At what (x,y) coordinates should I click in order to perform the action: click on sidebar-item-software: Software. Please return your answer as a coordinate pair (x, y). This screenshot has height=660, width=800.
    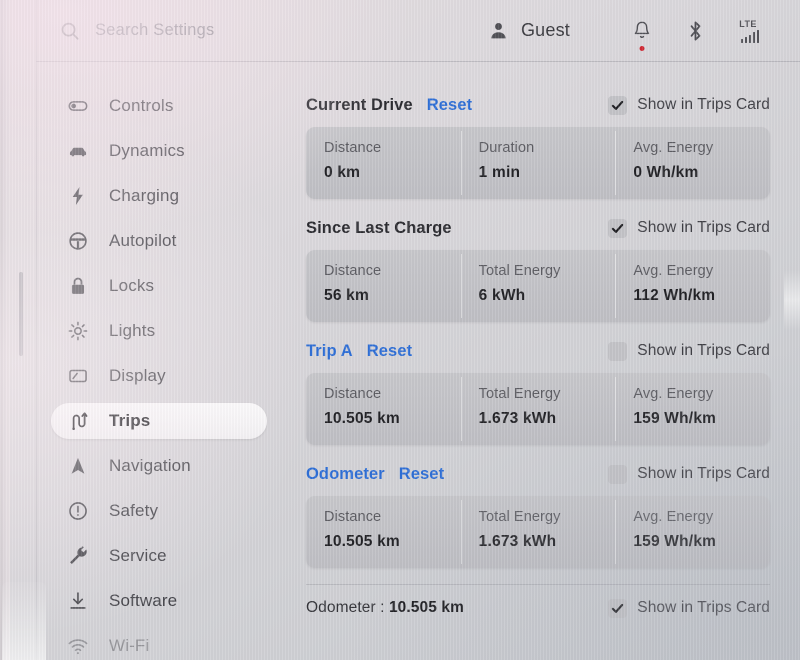
    Looking at the image, I should click on (159, 601).